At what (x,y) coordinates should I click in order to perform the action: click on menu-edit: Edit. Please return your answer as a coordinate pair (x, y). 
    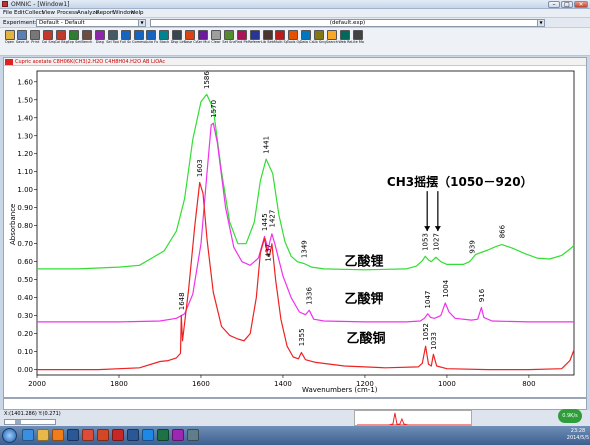
    Looking at the image, I should click on (19, 13).